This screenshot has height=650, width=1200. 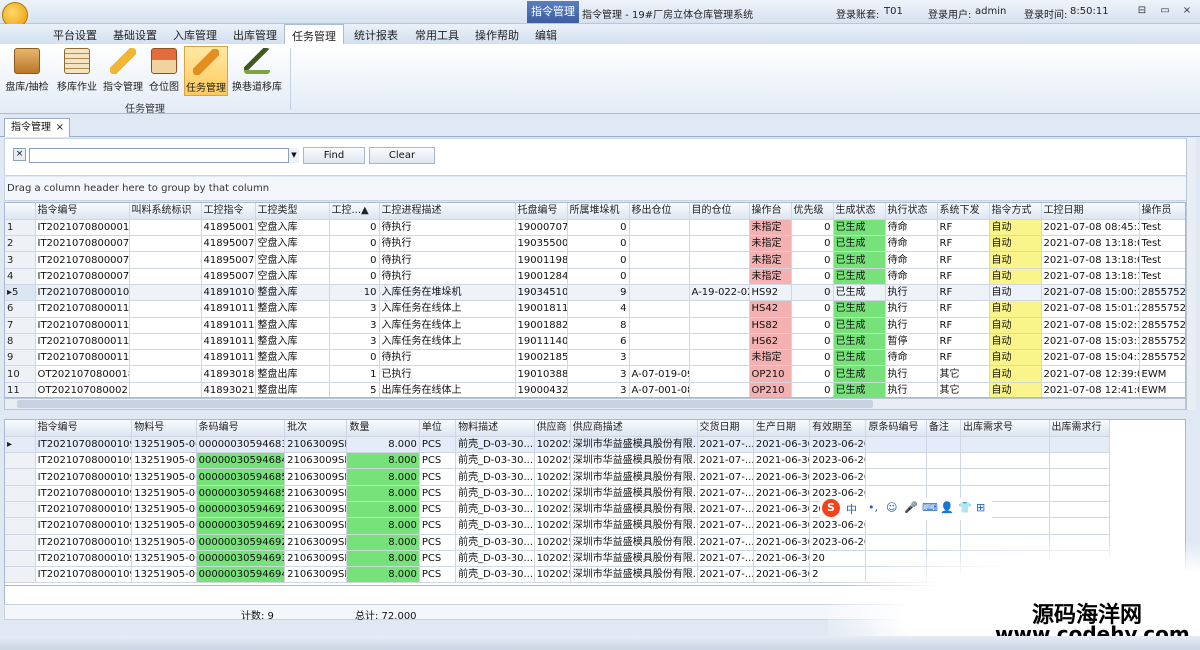 I want to click on menu-platform-settings: 平台设置, so click(x=75, y=34).